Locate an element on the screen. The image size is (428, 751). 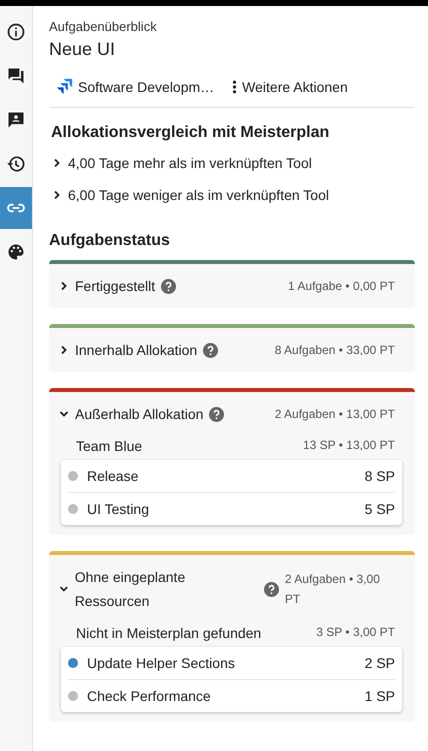
more-actions-button: Weitere Aktionen is located at coordinates (290, 86).